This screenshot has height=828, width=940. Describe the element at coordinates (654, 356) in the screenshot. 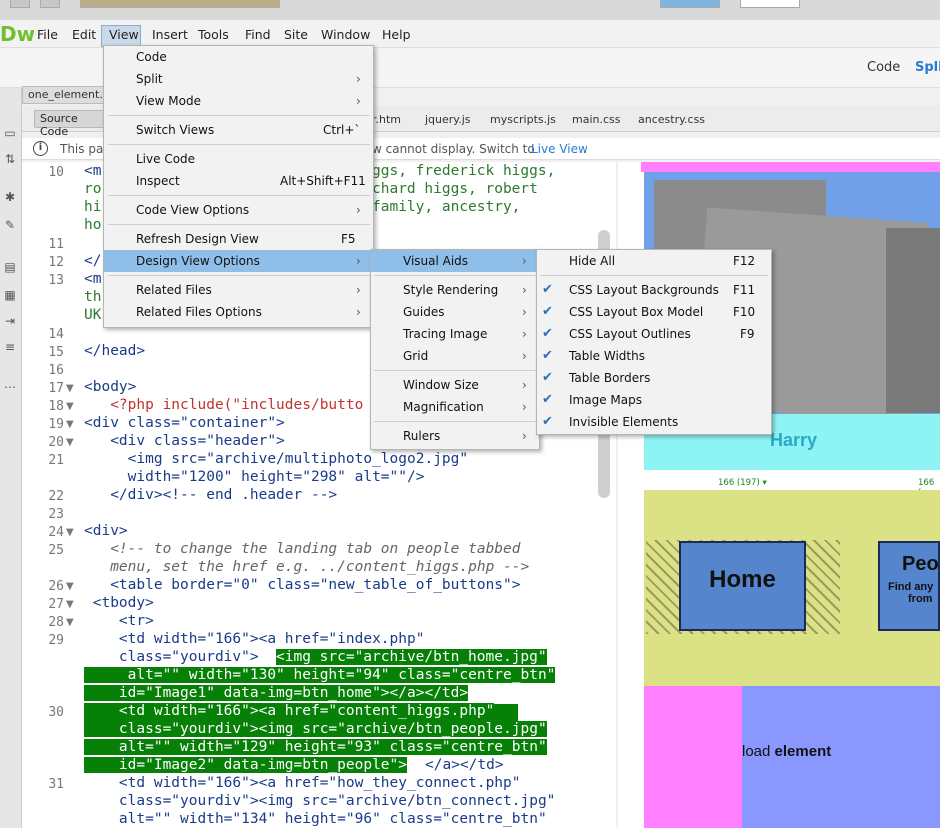

I see `menu-item-table-widths: Table Widths` at that location.